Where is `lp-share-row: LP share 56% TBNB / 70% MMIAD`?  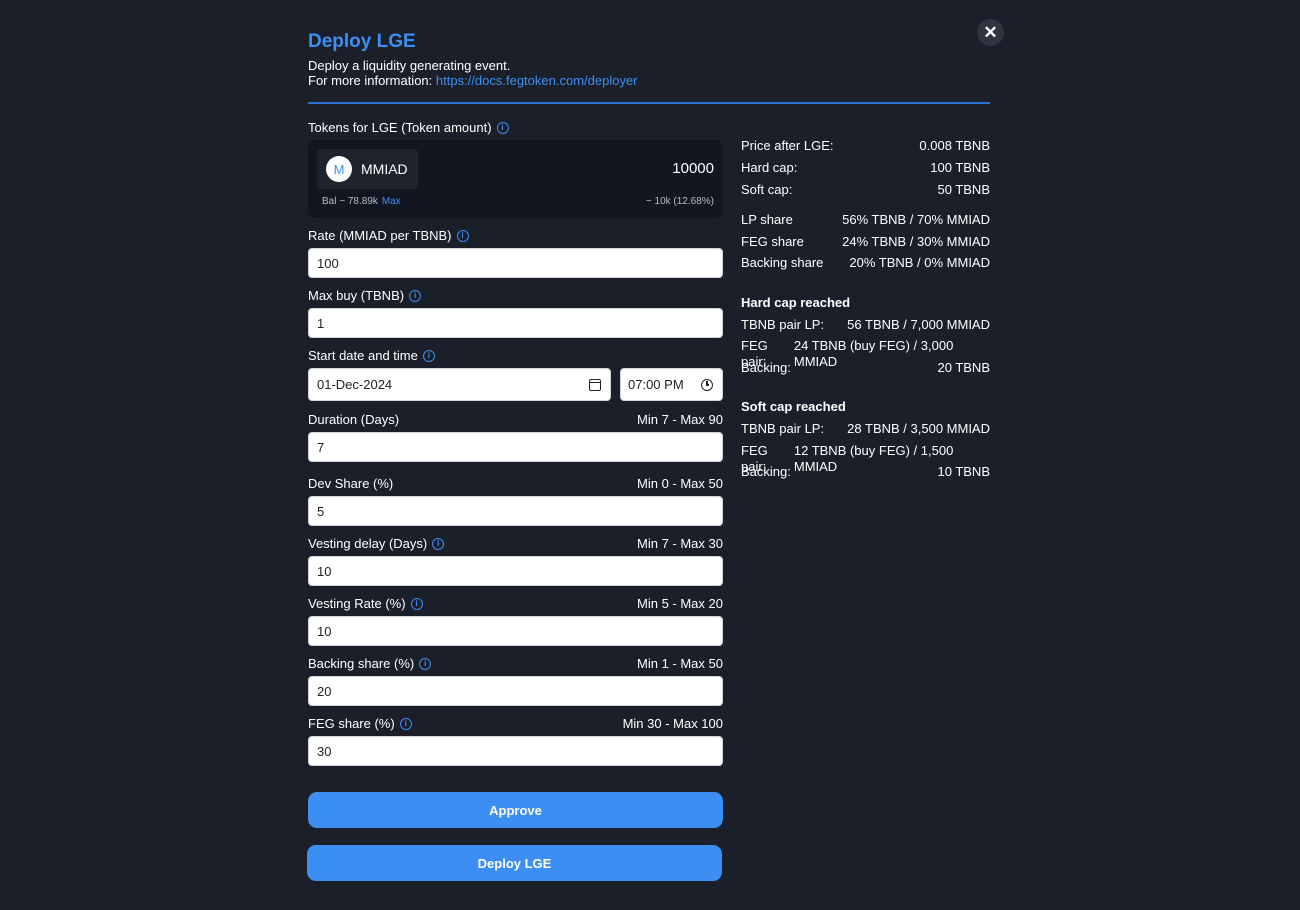
lp-share-row: LP share 56% TBNB / 70% MMIAD is located at coordinates (865, 220).